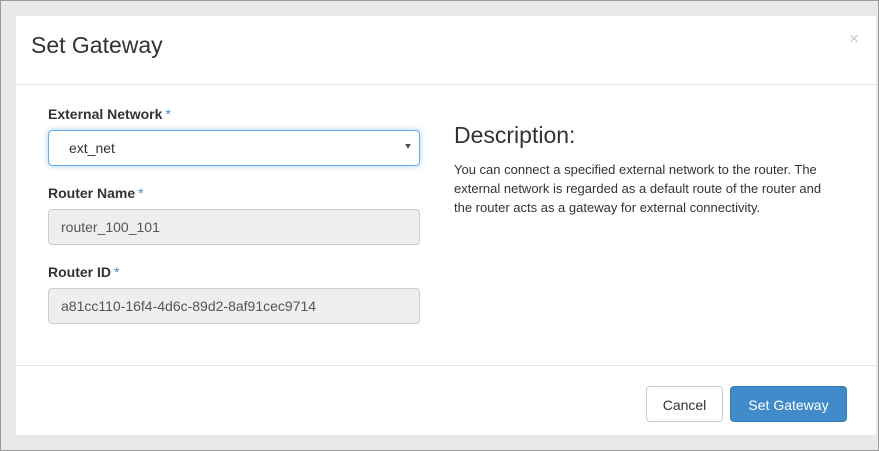 The width and height of the screenshot is (879, 451). Describe the element at coordinates (446, 50) in the screenshot. I see `modal-header: Set Gateway ×` at that location.